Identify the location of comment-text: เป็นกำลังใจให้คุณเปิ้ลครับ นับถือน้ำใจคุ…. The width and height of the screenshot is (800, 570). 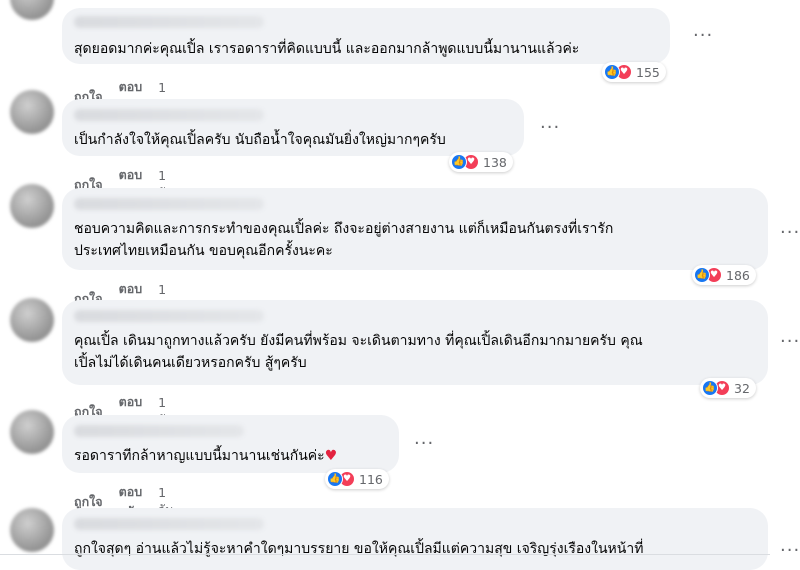
(260, 140).